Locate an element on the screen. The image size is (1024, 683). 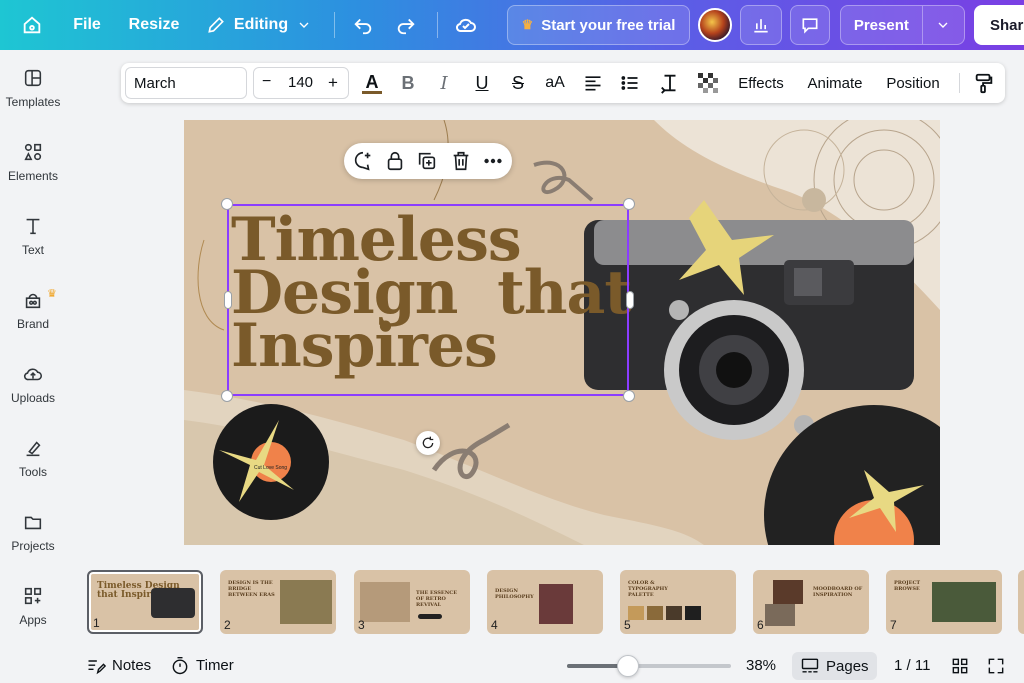
rotate-handle is located at coordinates (428, 443).